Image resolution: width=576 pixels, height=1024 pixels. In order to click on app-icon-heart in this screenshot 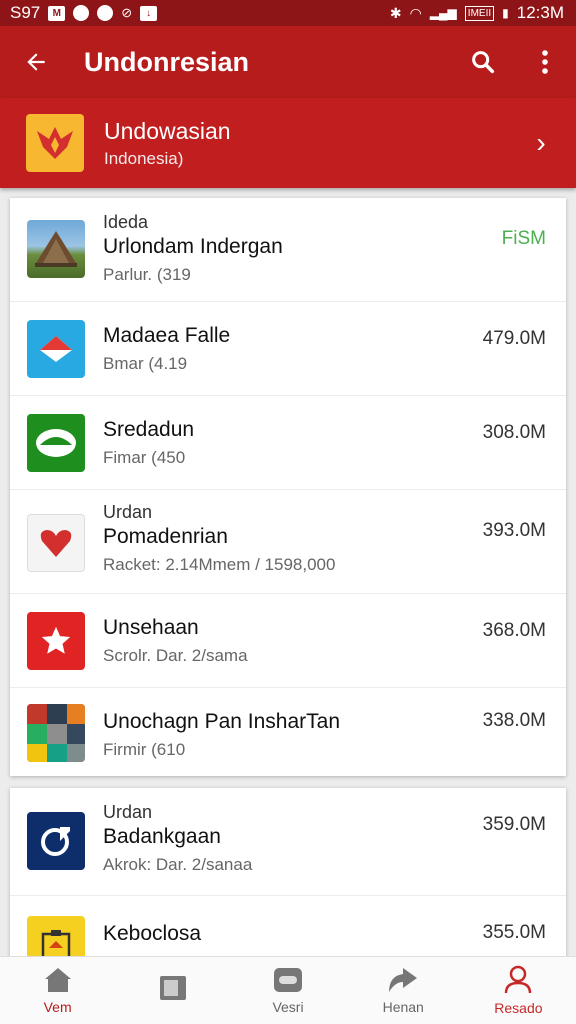, I will do `click(56, 543)`.